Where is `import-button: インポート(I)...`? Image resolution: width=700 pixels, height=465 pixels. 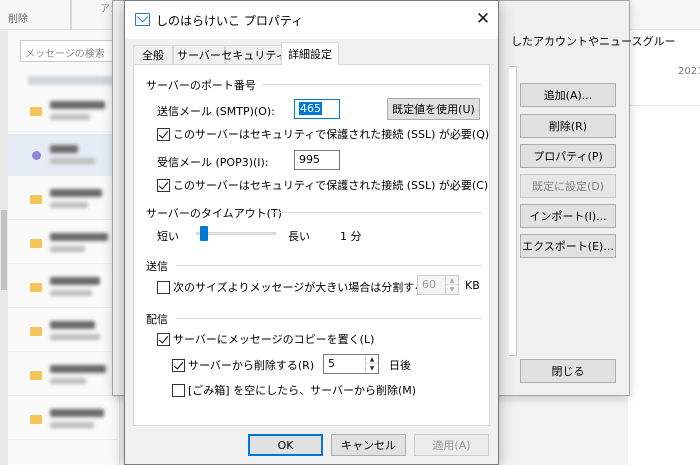
import-button: インポート(I)... is located at coordinates (568, 216).